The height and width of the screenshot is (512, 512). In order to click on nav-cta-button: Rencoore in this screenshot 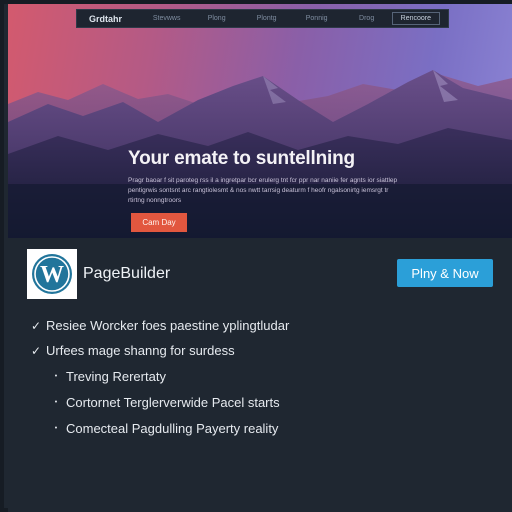, I will do `click(415, 18)`.